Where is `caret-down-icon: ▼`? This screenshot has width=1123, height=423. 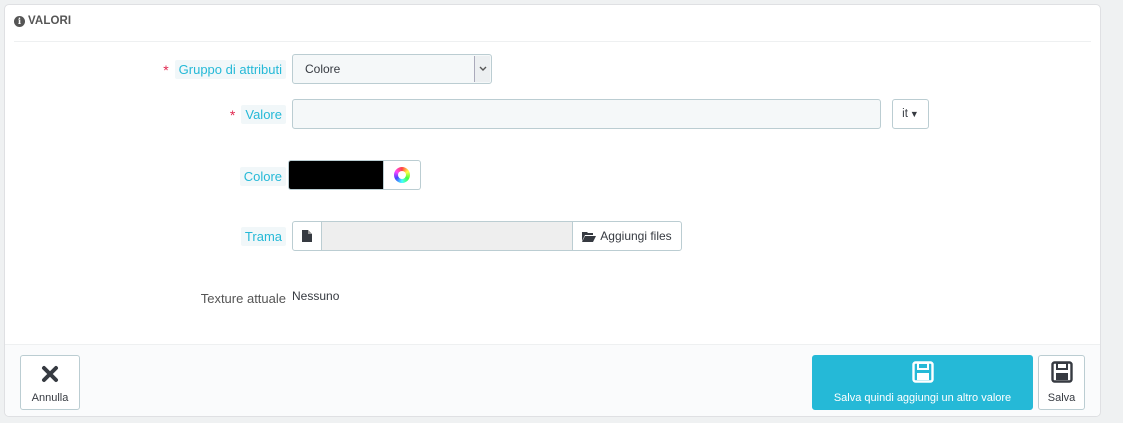
caret-down-icon: ▼ is located at coordinates (914, 114).